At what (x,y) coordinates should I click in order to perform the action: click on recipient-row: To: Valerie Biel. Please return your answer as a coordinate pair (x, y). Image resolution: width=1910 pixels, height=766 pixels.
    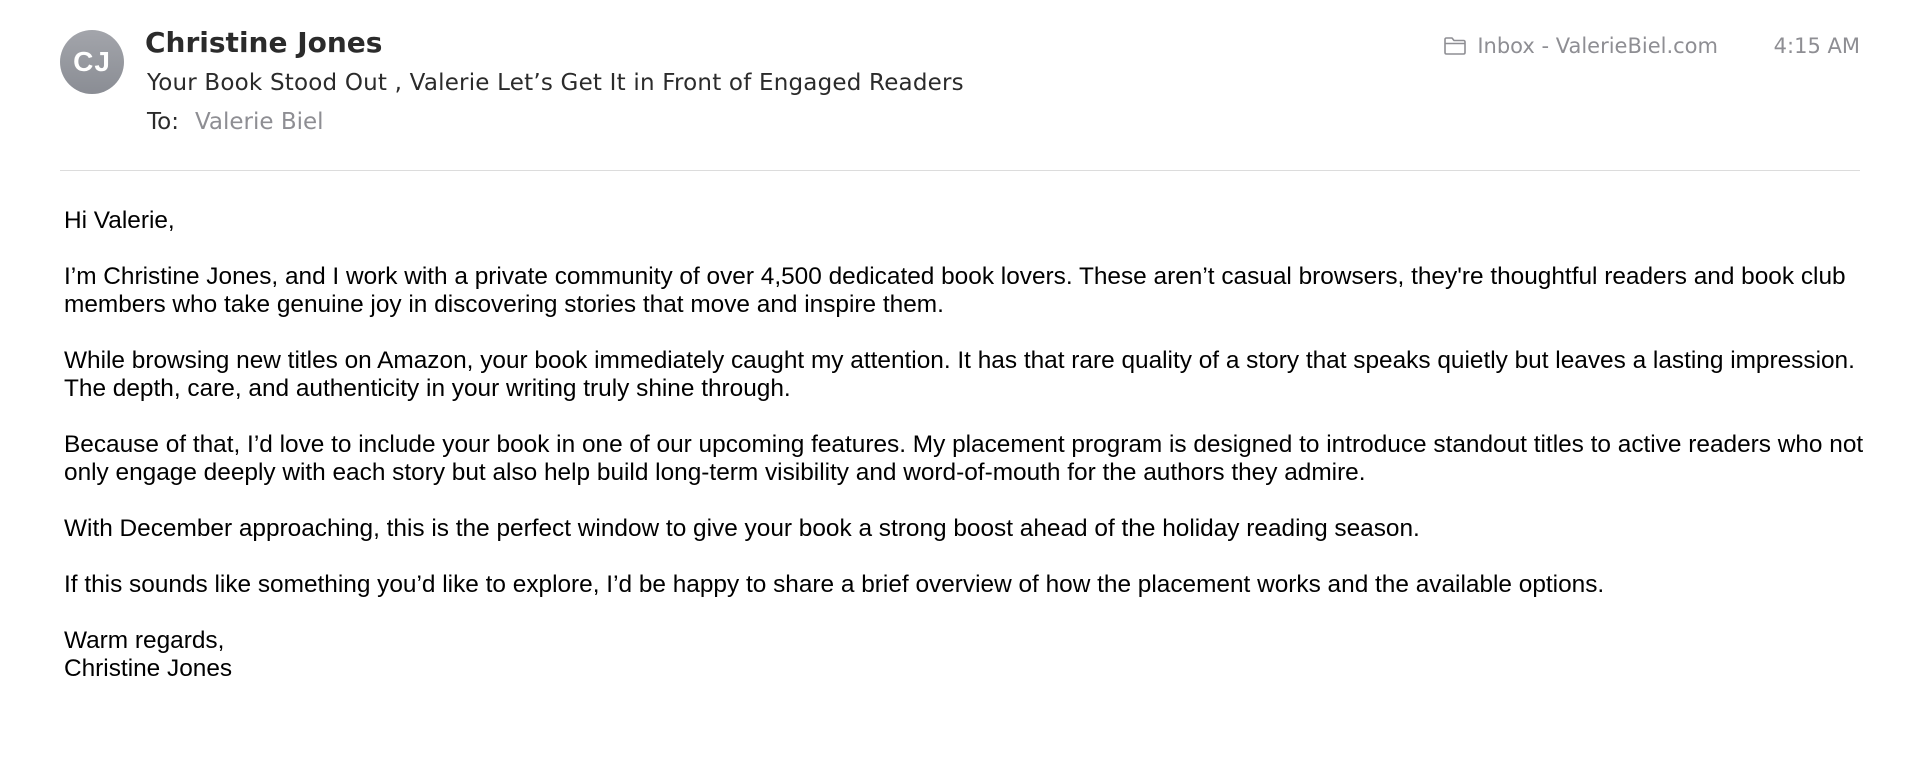
    Looking at the image, I should click on (235, 122).